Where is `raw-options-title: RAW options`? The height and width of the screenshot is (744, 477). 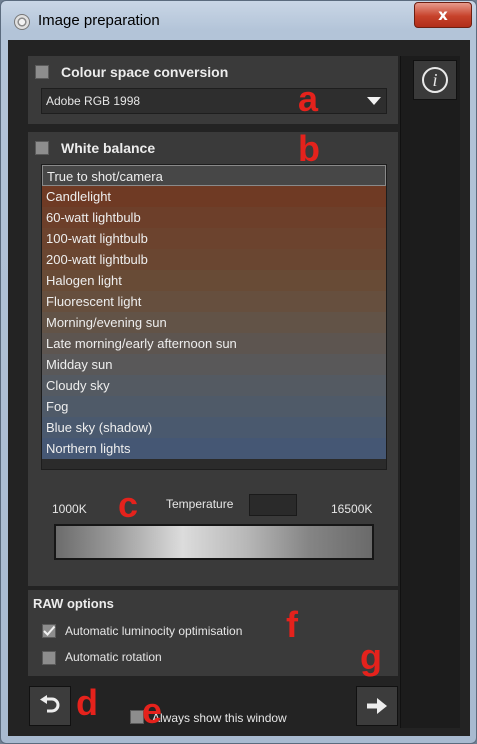
raw-options-title: RAW options is located at coordinates (73, 603).